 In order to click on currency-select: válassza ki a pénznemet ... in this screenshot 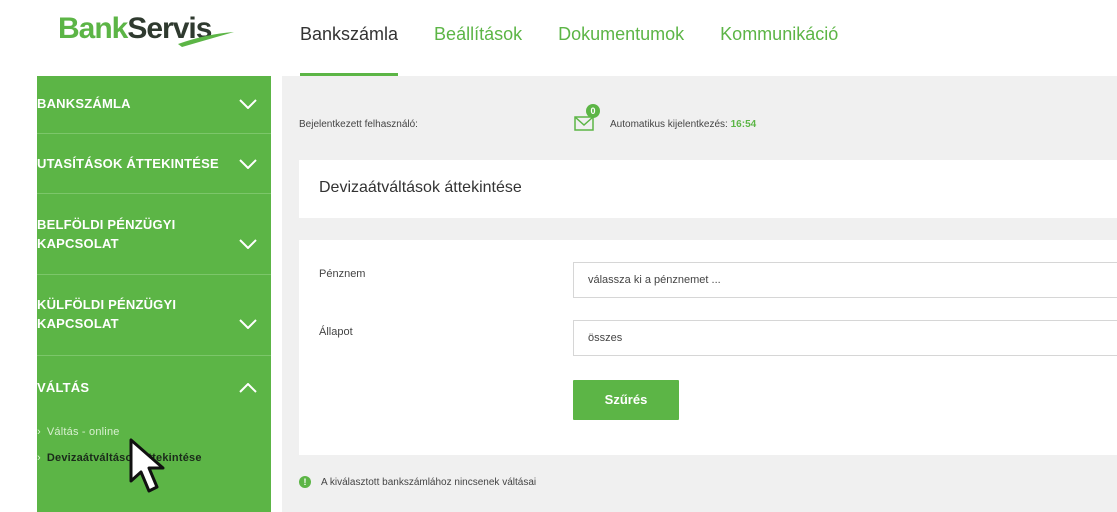, I will do `click(845, 280)`.